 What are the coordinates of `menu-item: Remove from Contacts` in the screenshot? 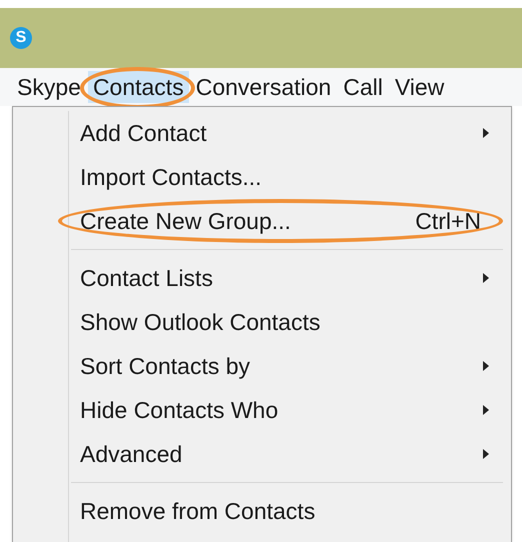 It's located at (262, 511).